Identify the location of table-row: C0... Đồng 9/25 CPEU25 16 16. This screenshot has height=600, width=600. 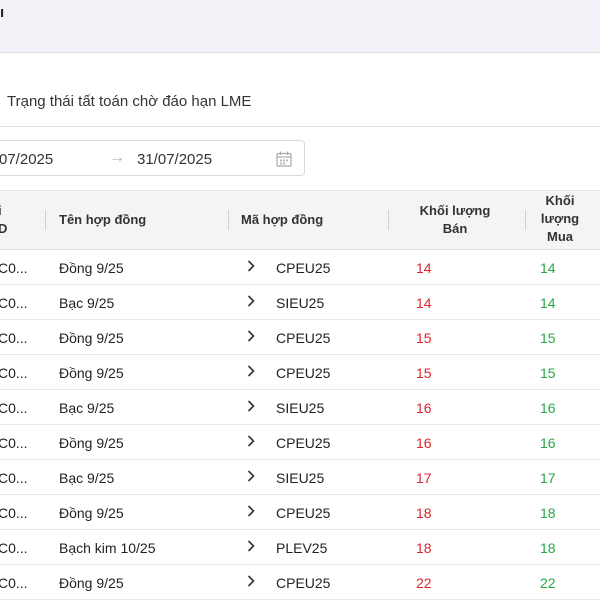
(300, 442).